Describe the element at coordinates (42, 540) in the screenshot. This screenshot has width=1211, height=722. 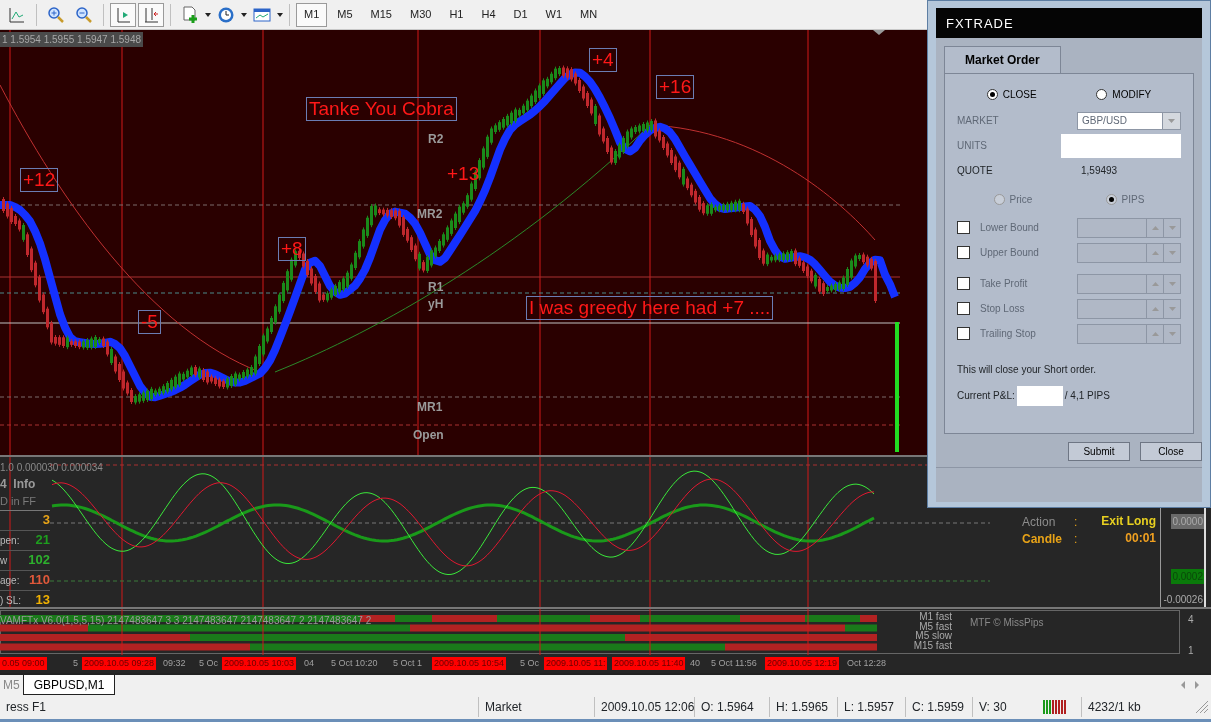
I see `info-value: 21` at that location.